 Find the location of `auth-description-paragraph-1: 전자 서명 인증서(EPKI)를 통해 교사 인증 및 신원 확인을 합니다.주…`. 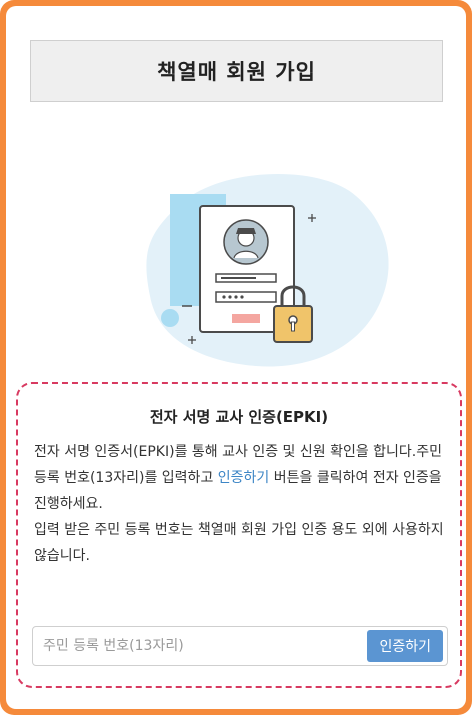

auth-description-paragraph-1: 전자 서명 인증서(EPKI)를 통해 교사 인증 및 신원 확인을 합니다.주… is located at coordinates (239, 478).